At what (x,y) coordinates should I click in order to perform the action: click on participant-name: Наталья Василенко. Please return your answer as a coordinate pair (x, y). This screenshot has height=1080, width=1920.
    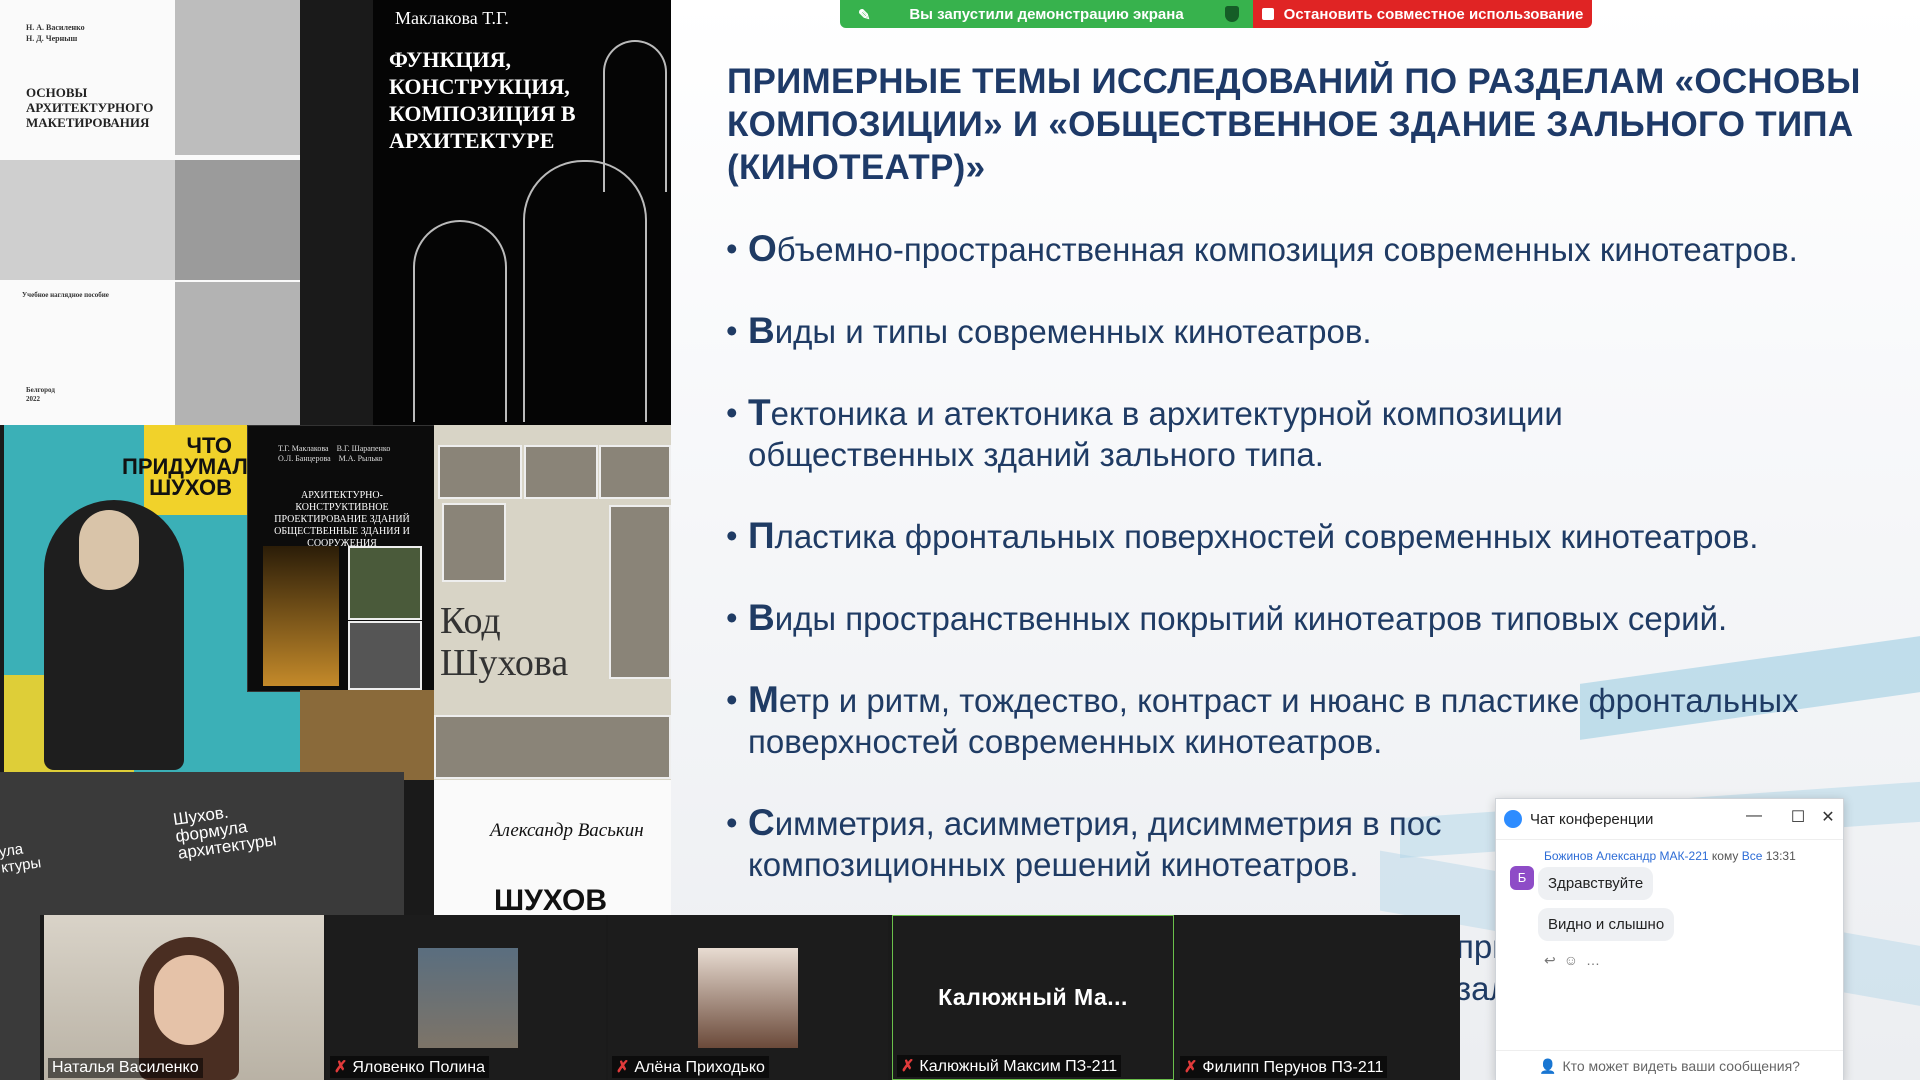
    Looking at the image, I should click on (125, 1068).